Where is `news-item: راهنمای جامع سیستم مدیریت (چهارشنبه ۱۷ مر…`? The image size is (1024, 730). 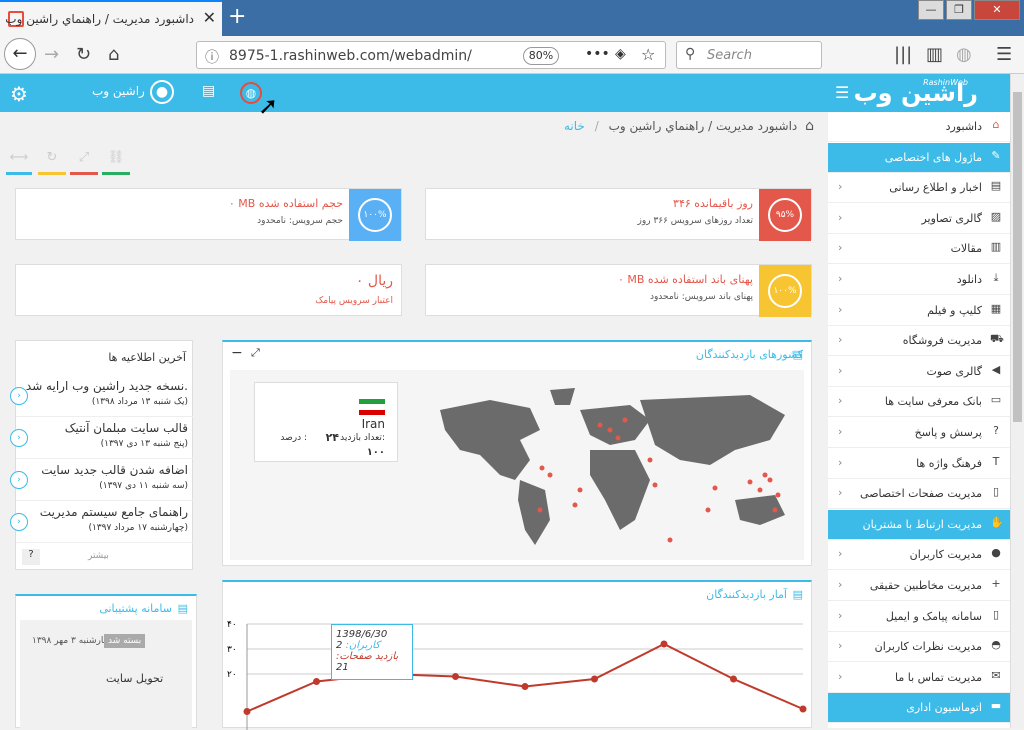
news-item: راهنمای جامع سیستم مدیریت (چهارشنبه ۱۷ مر… is located at coordinates (102, 522).